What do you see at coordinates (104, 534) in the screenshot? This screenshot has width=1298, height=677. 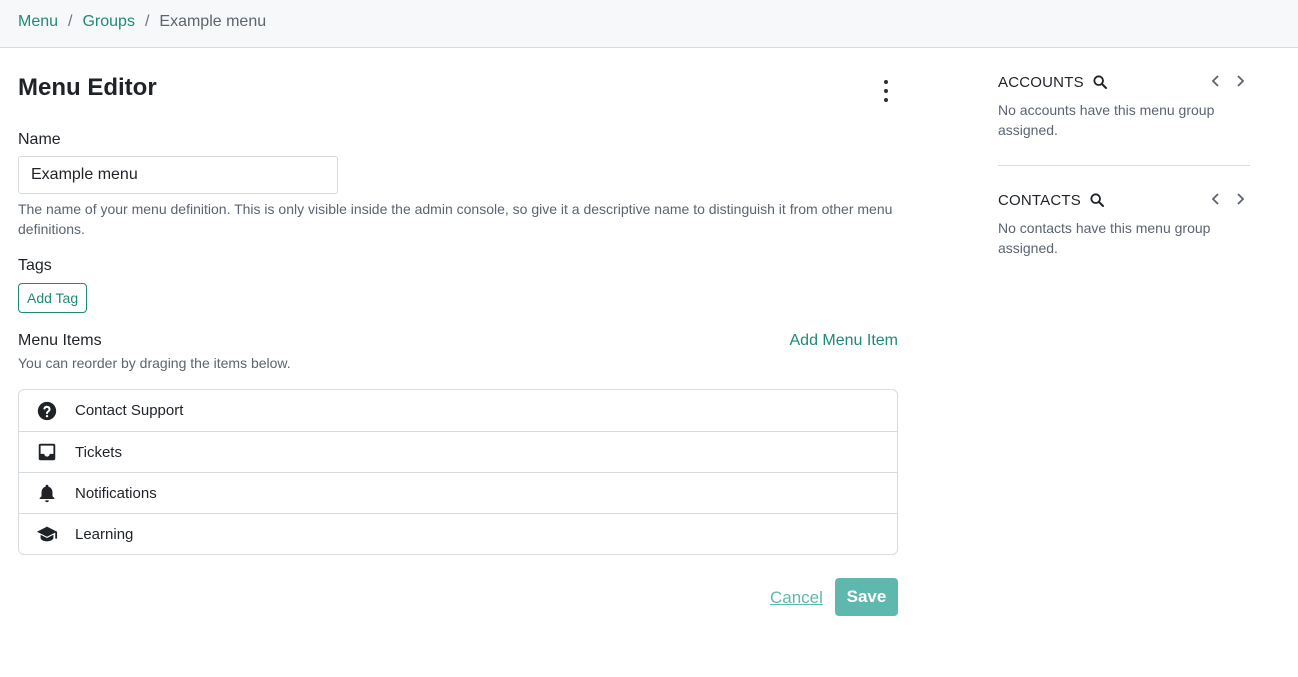 I see `menu-item-label: Learning` at bounding box center [104, 534].